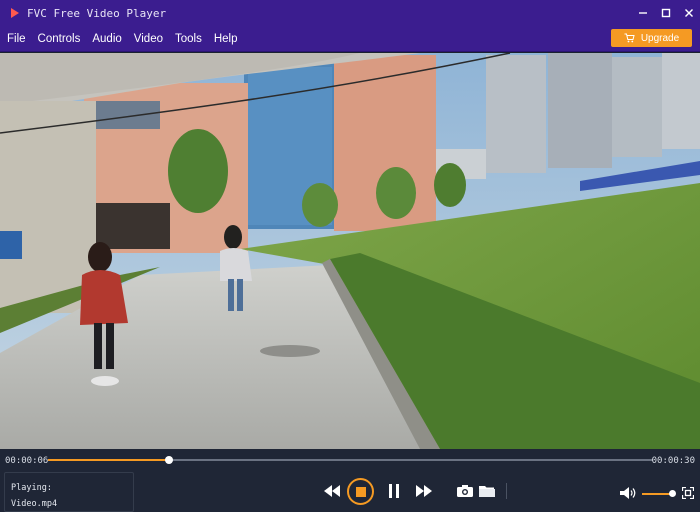  What do you see at coordinates (106, 39) in the screenshot?
I see `menu-audio: Audio` at bounding box center [106, 39].